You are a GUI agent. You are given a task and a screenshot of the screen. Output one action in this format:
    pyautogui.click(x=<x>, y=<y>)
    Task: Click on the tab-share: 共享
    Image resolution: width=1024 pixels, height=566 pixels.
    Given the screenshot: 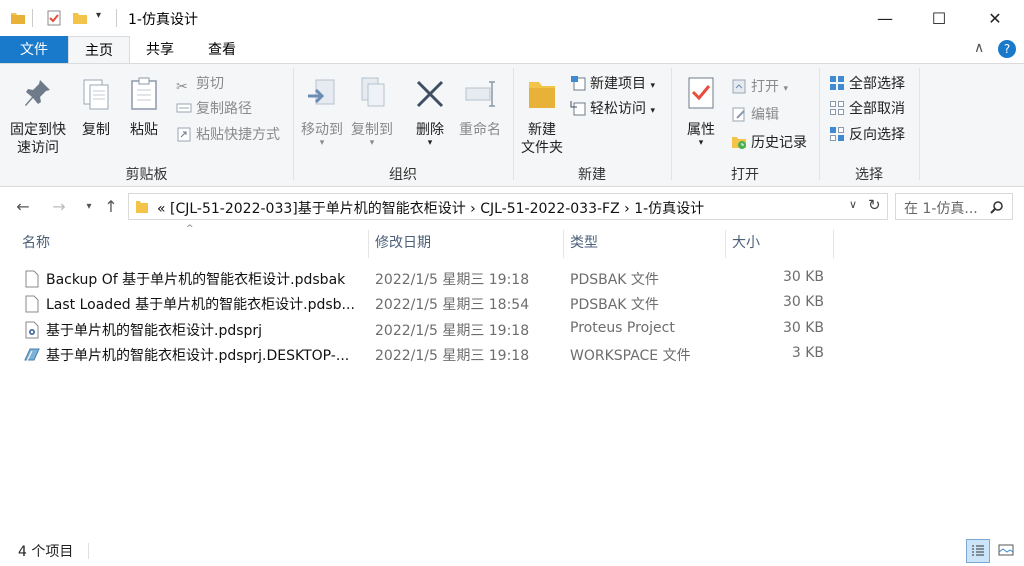 What is the action you would take?
    pyautogui.click(x=160, y=50)
    